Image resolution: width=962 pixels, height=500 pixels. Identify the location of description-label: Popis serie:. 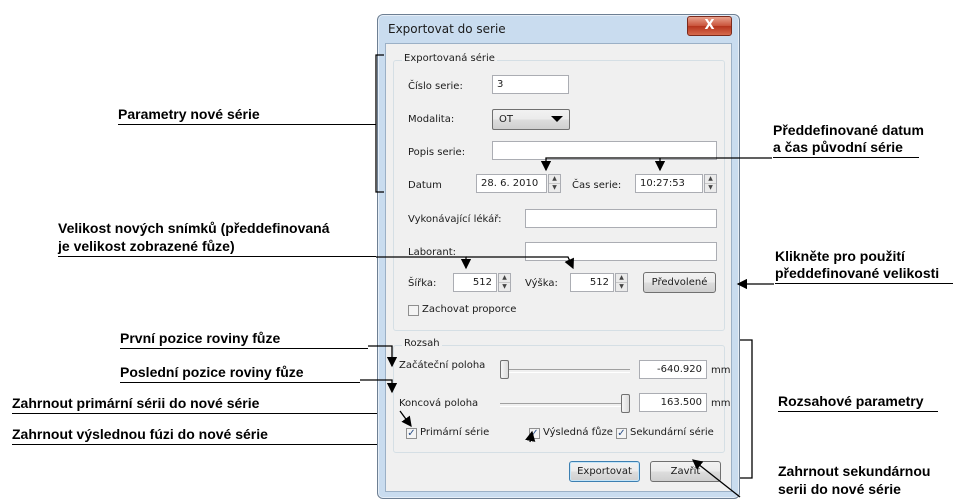
(437, 152).